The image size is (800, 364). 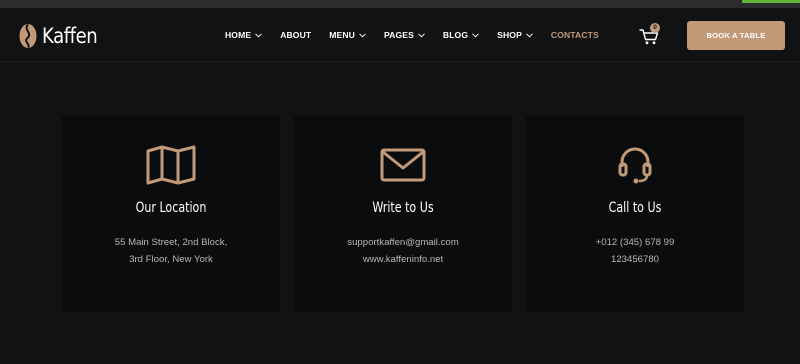 I want to click on logo: Kaffen, so click(x=62, y=36).